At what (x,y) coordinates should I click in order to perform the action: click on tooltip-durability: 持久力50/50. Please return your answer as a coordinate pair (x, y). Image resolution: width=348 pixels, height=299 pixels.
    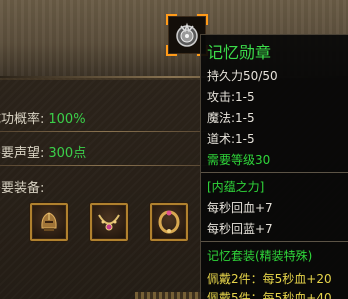
    Looking at the image, I should click on (242, 76).